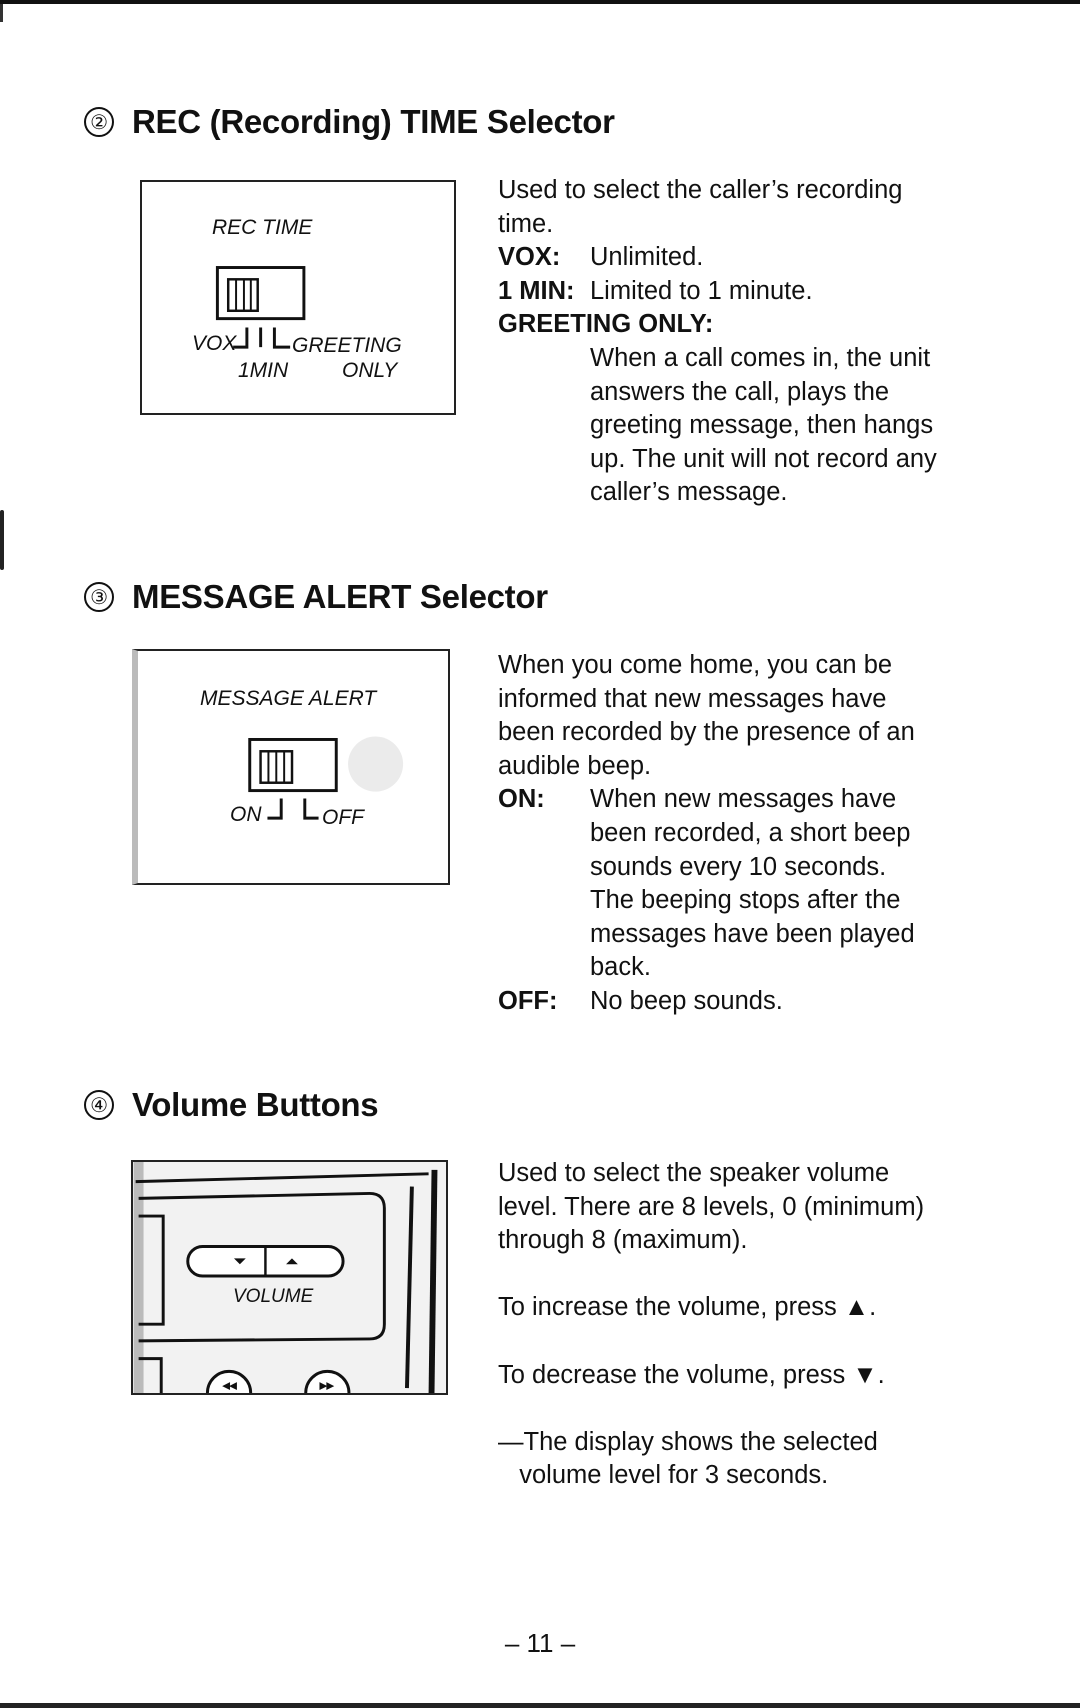 The width and height of the screenshot is (1080, 1708). I want to click on section-number-icon: ③, so click(99, 597).